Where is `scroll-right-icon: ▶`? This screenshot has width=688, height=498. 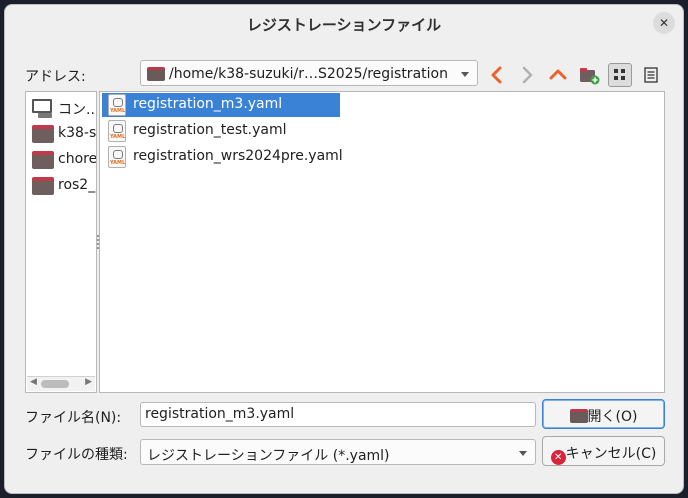
scroll-right-icon: ▶ is located at coordinates (88, 382).